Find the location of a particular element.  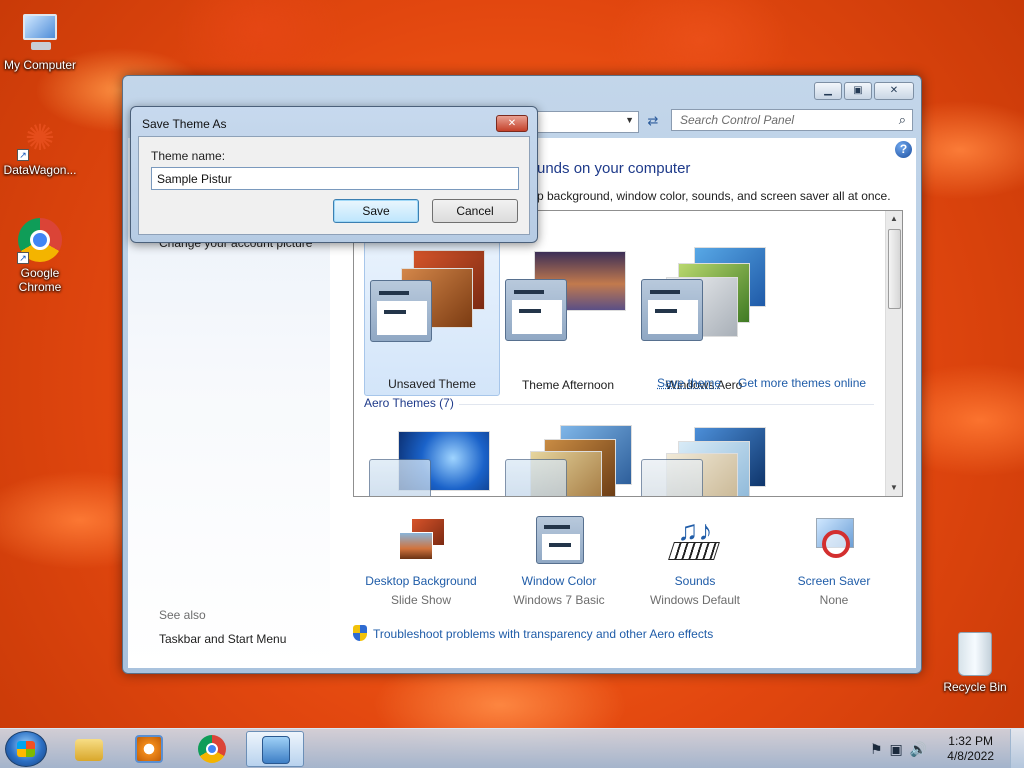

aero-themes-title: Aero Themes (7) is located at coordinates (409, 403).